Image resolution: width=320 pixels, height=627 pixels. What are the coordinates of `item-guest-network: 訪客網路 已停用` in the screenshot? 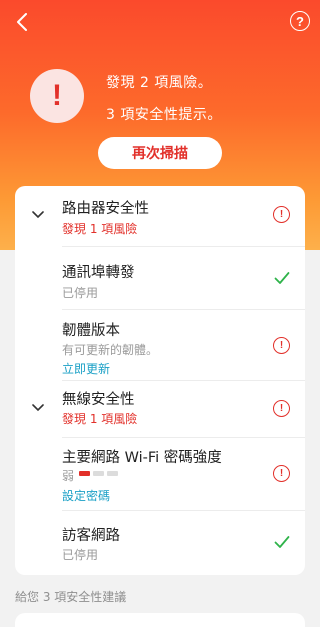 It's located at (160, 543).